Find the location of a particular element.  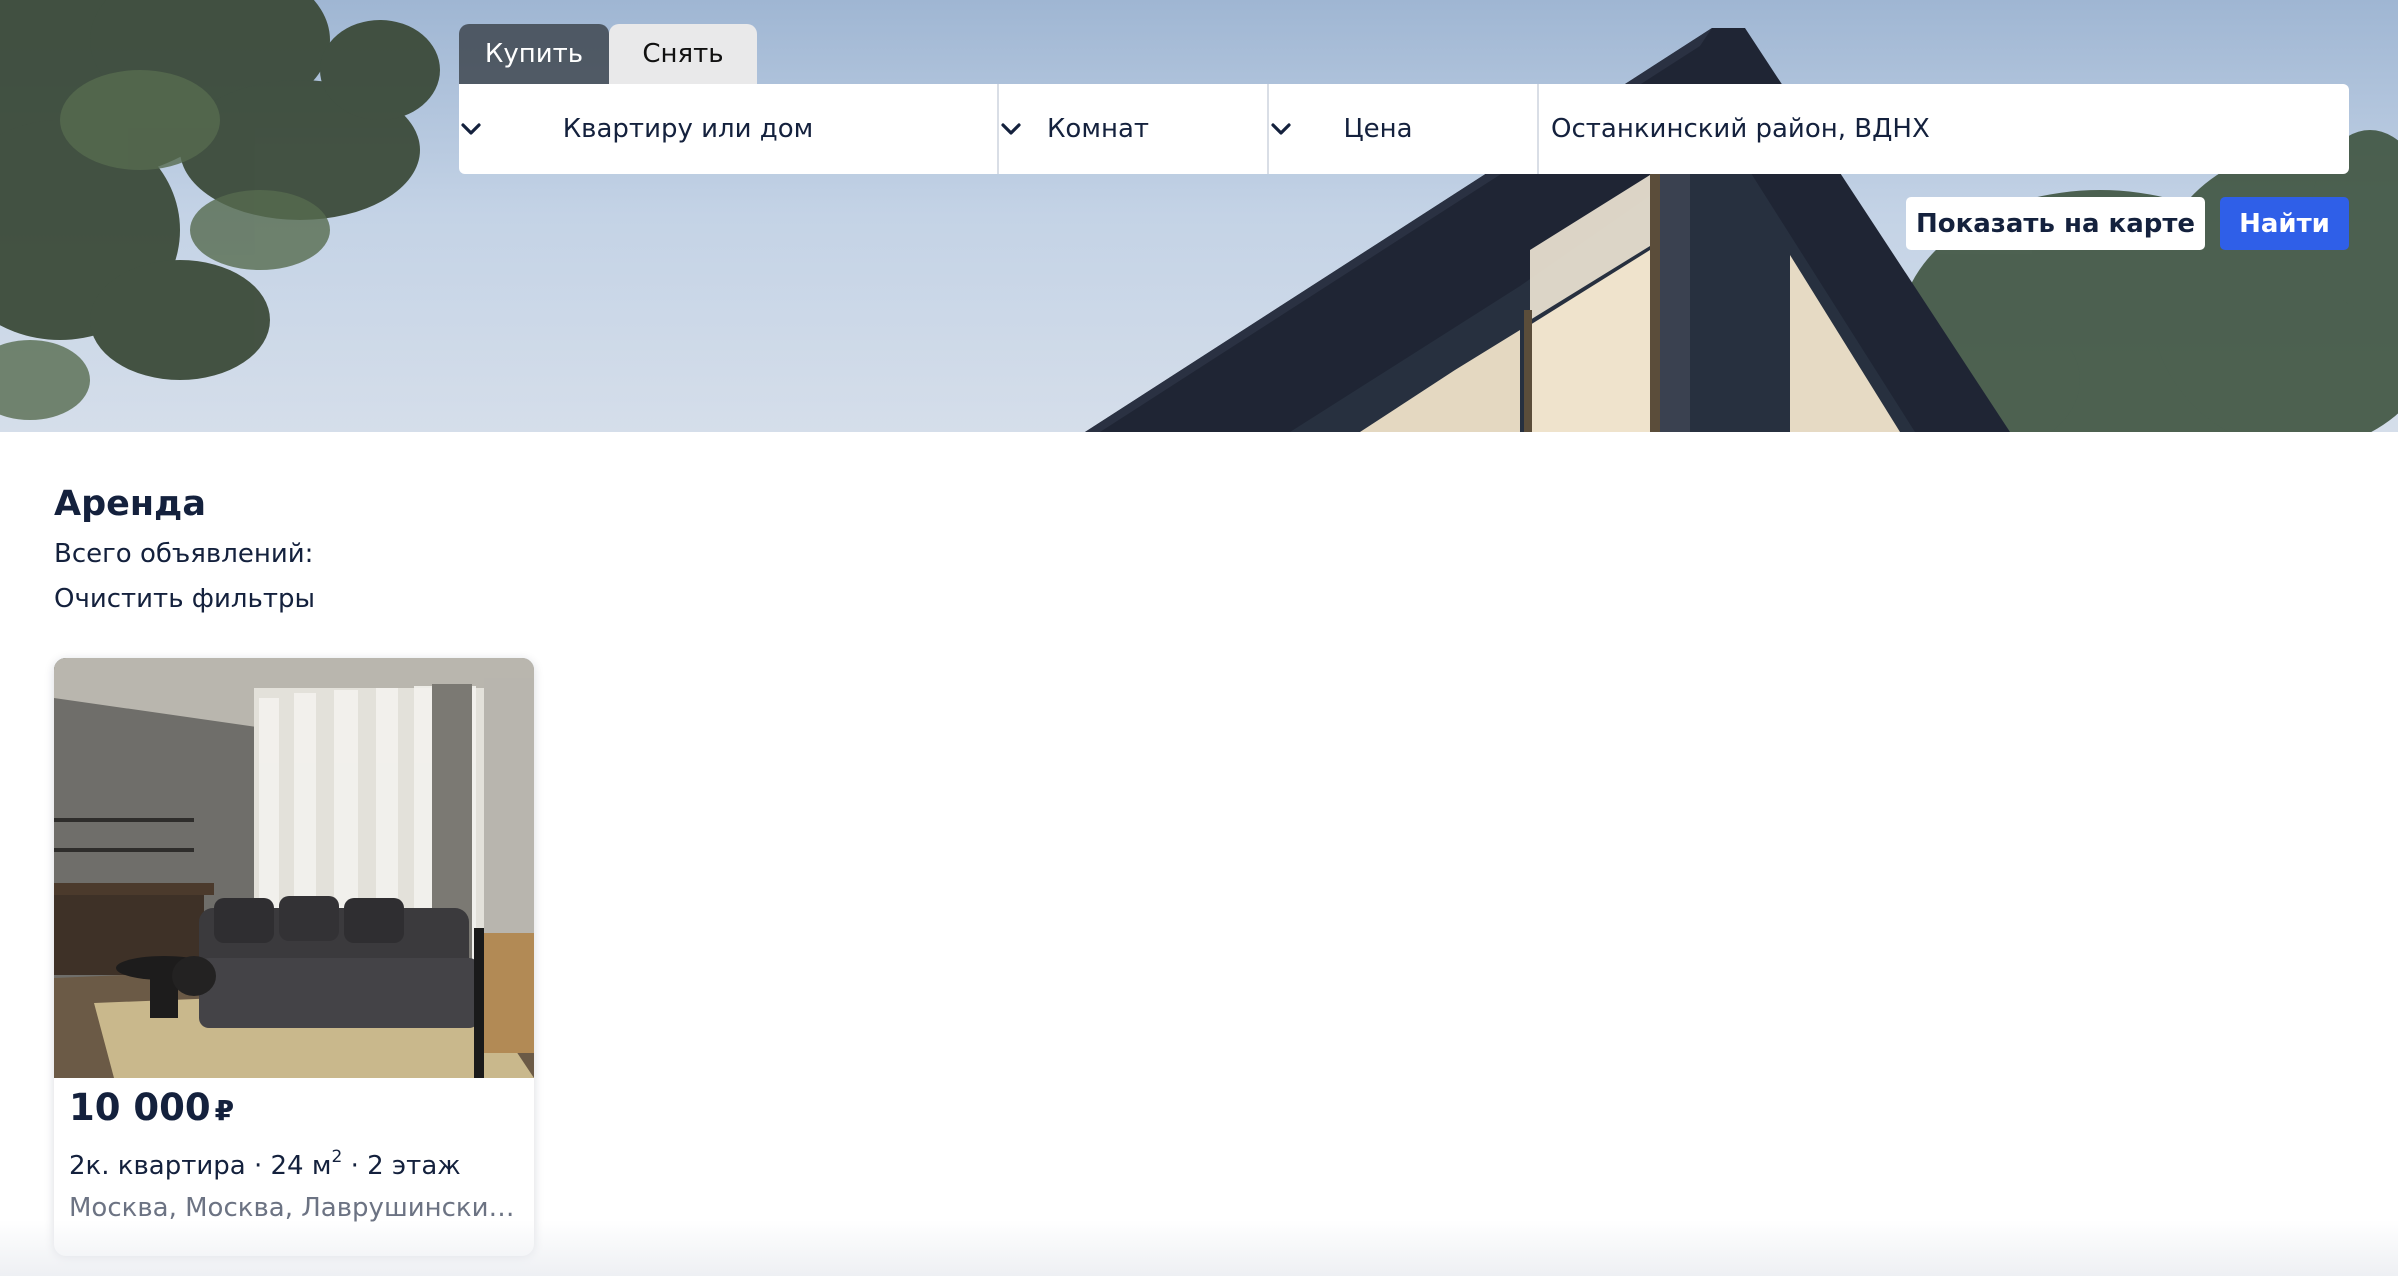

tab-buy: Купить is located at coordinates (534, 54).